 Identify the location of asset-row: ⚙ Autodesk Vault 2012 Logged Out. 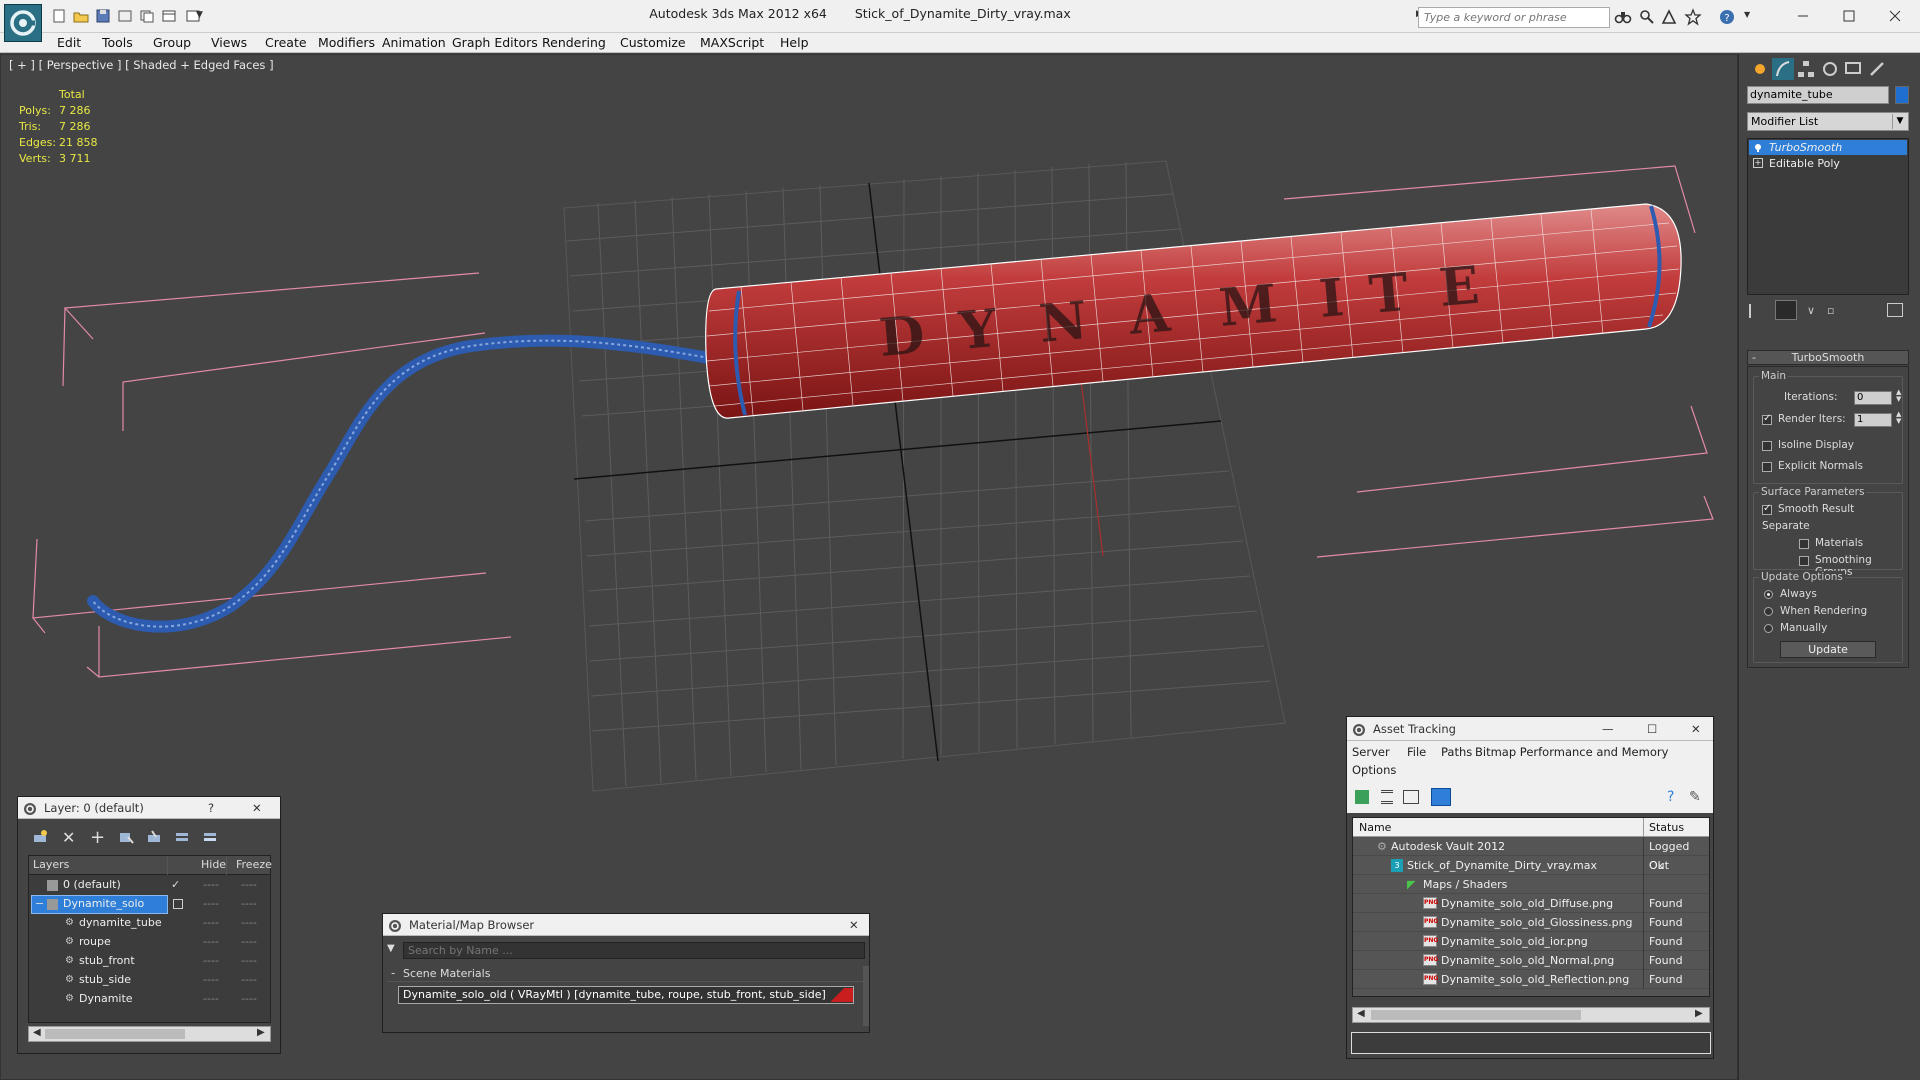
(1531, 854).